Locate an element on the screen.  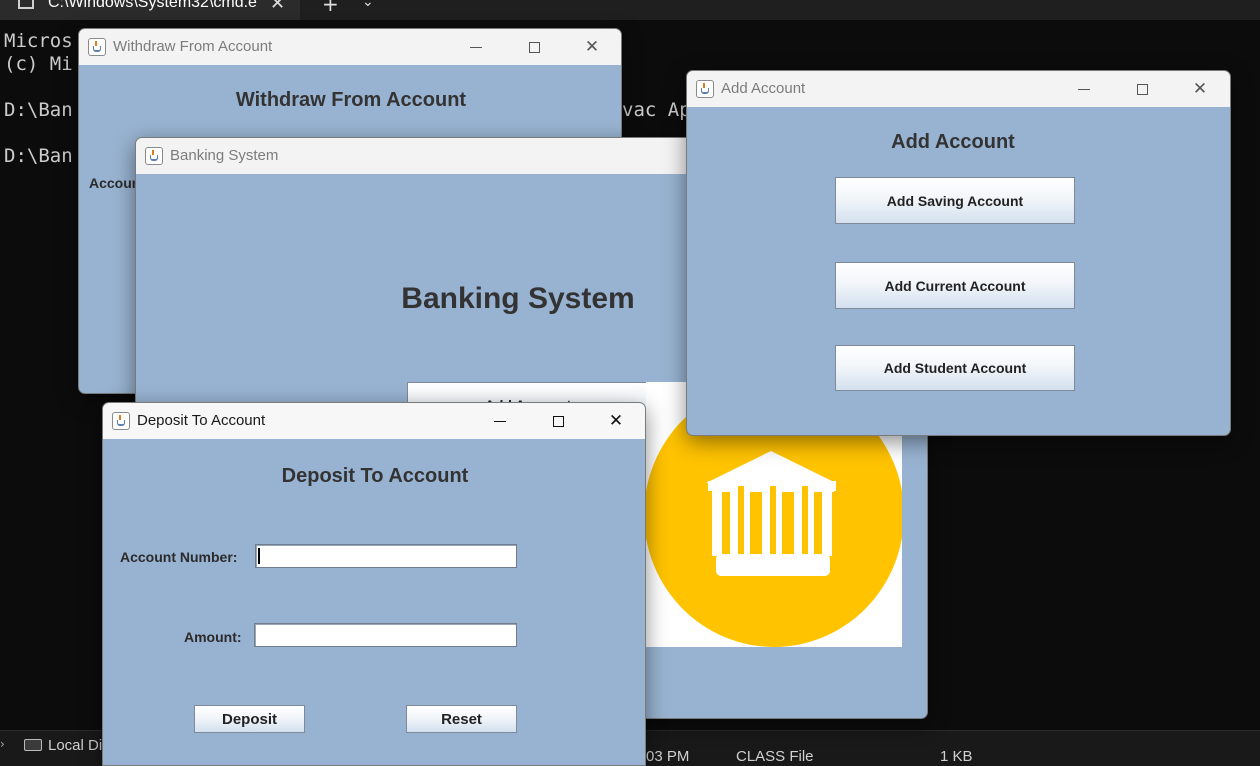
file-size: 1 KB is located at coordinates (956, 756).